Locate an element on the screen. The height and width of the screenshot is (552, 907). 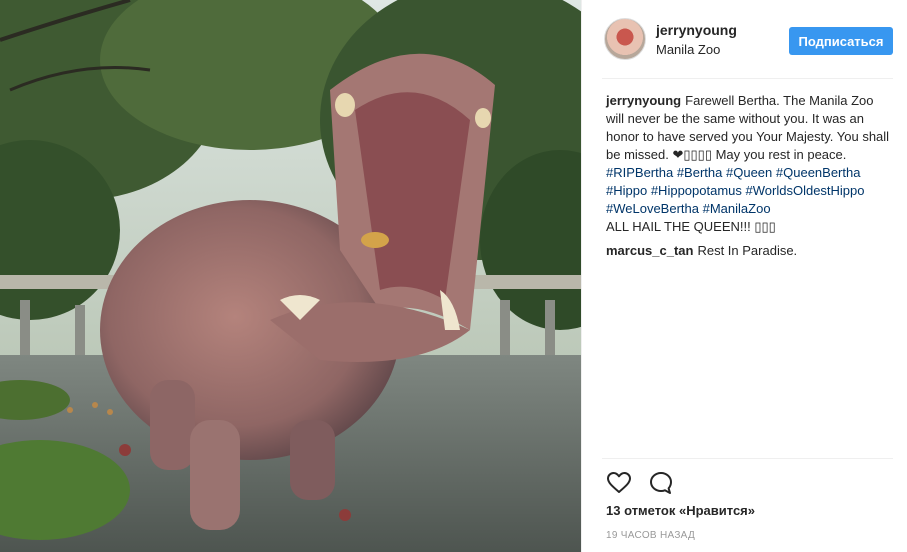
comment-item: marcus_c_tan Rest In Paradise. is located at coordinates (749, 251).